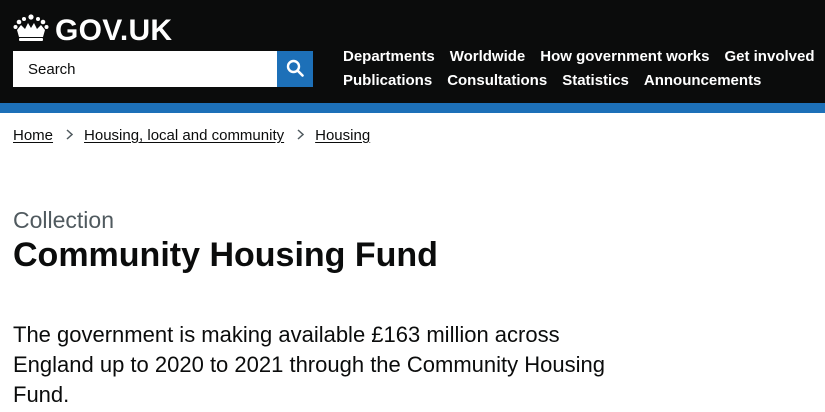 The height and width of the screenshot is (412, 825). Describe the element at coordinates (488, 57) in the screenshot. I see `nav-link-worldwide: Worldwide` at that location.